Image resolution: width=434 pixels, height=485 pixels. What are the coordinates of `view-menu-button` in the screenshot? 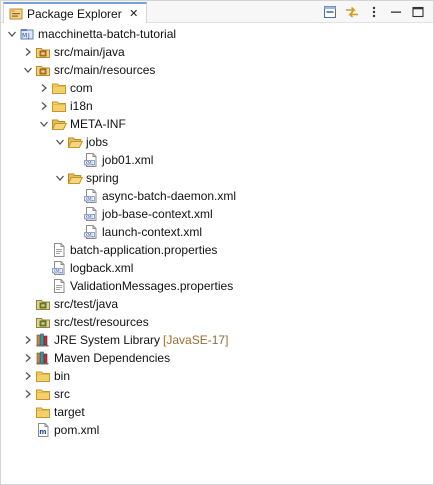 It's located at (374, 12).